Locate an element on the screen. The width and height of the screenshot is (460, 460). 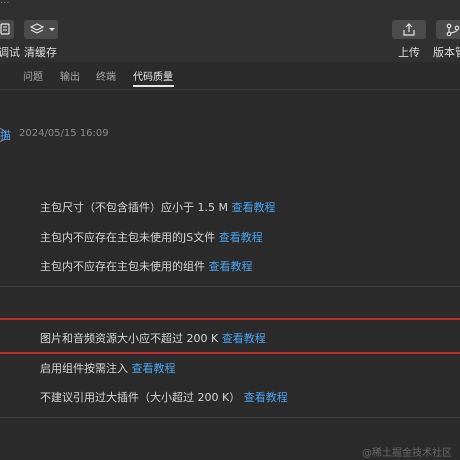
tab-output: 输出 is located at coordinates (70, 75).